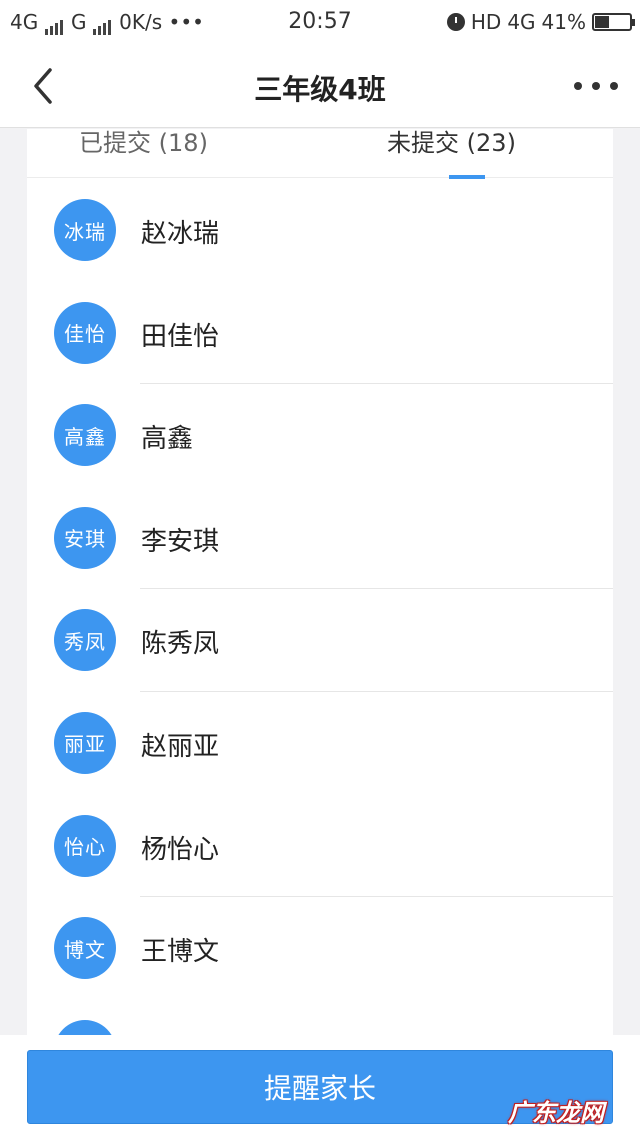 The image size is (640, 1138). I want to click on student-name: 赵丽亚, so click(180, 746).